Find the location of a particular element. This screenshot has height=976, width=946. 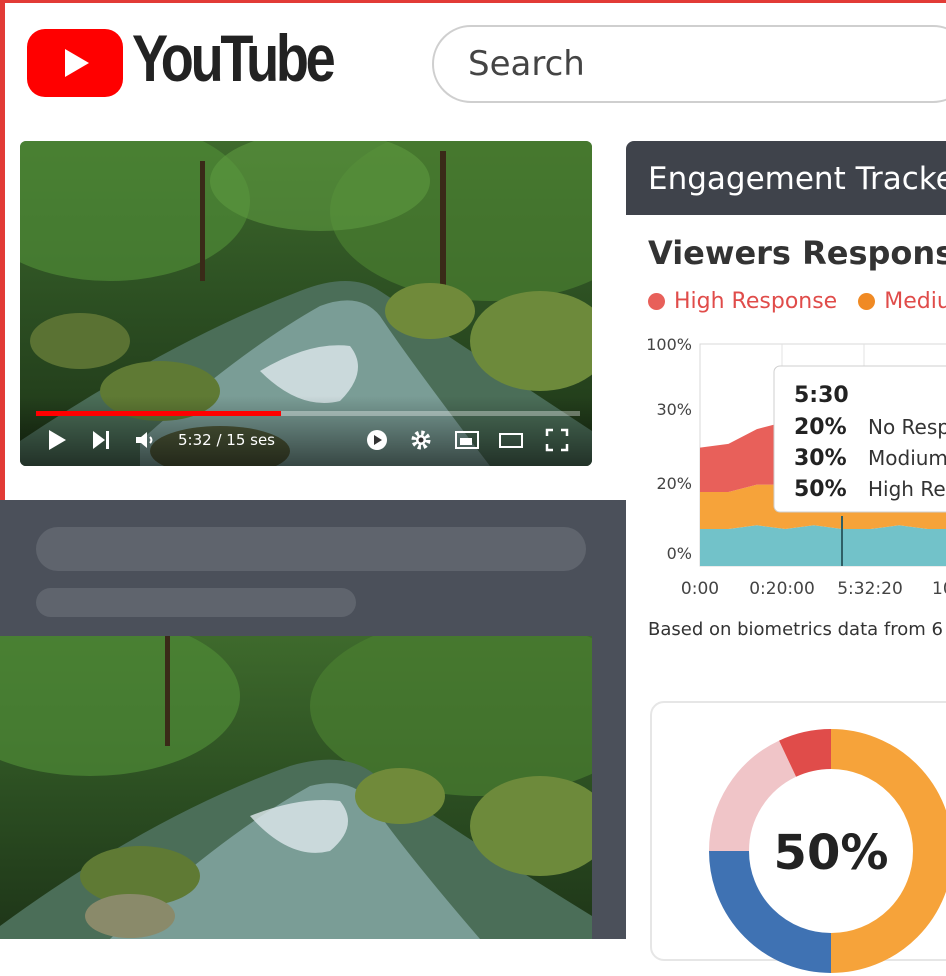

next-icon is located at coordinates (101, 440).